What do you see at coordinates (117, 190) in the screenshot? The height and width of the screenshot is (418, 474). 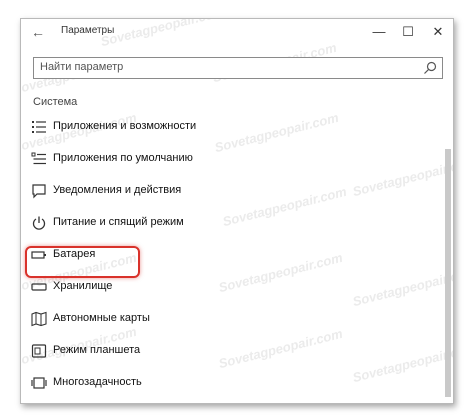 I see `list-item-label: Уведомления и действия` at bounding box center [117, 190].